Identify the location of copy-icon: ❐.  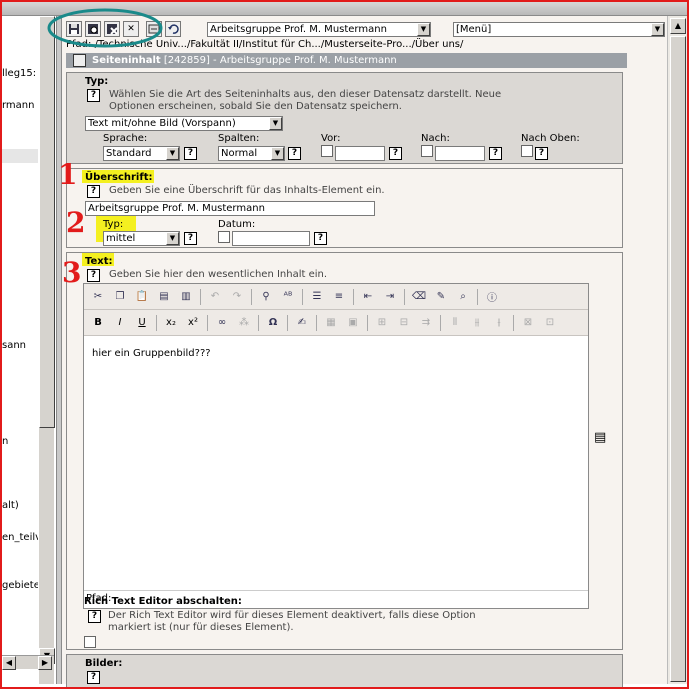
(120, 297).